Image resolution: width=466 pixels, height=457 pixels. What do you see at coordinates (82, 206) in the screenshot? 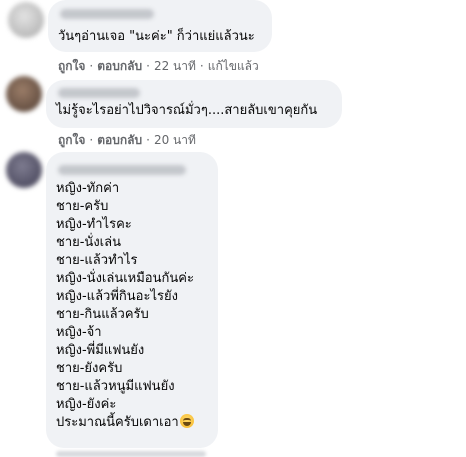
I see `comment-line: ชาย-ครับ` at bounding box center [82, 206].